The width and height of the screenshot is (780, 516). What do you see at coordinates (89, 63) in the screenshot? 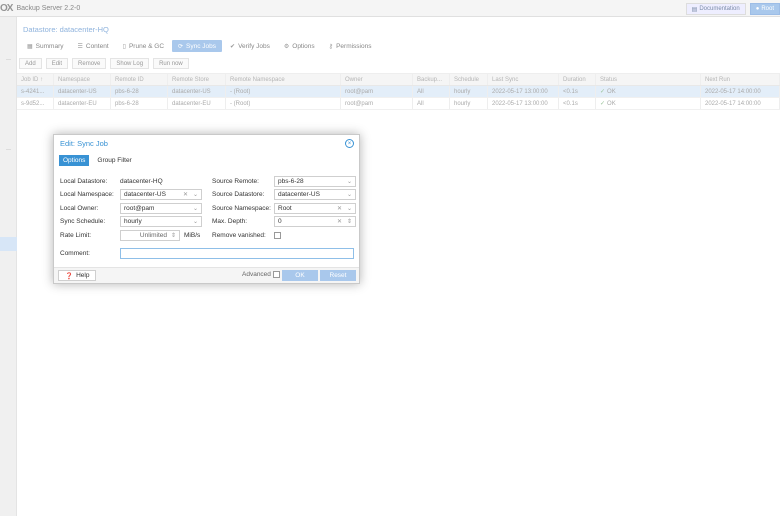
I see `remove-button: Remove` at bounding box center [89, 63].